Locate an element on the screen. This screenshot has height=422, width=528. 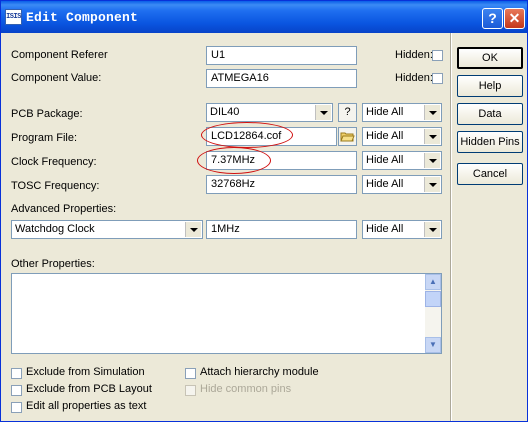
value-hidden-label: Hidden: is located at coordinates (414, 78).